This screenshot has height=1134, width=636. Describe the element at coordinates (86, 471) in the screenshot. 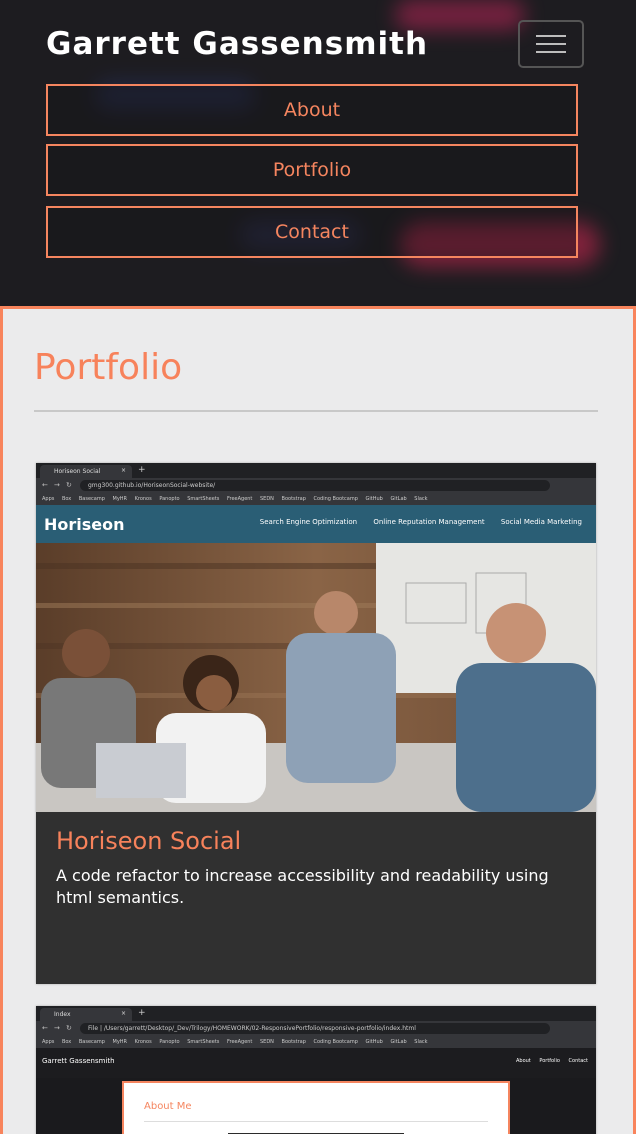

I see `browser-tab: Horiseon Social ×` at that location.